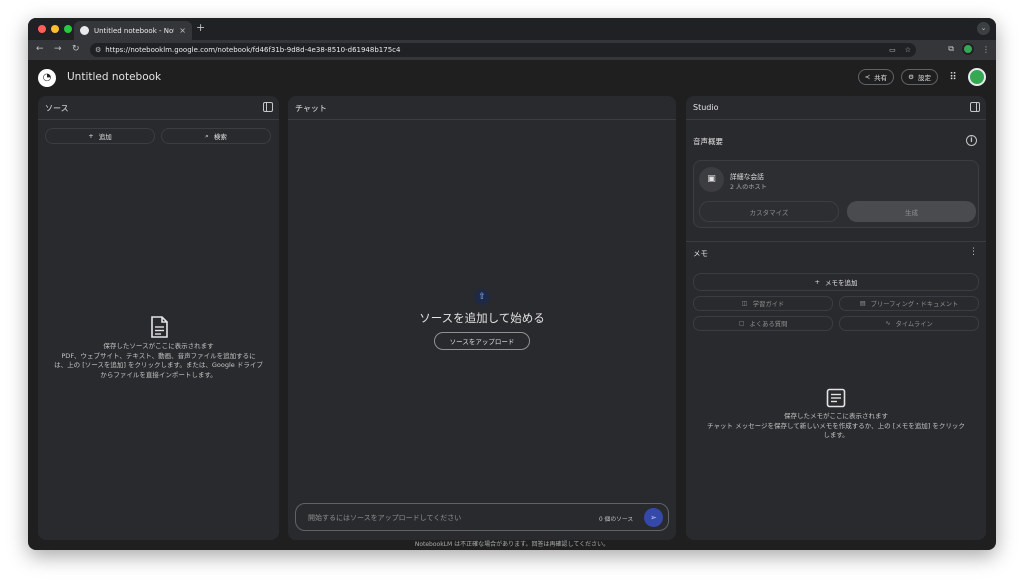  I want to click on notebooklm-favicon-icon, so click(84, 30).